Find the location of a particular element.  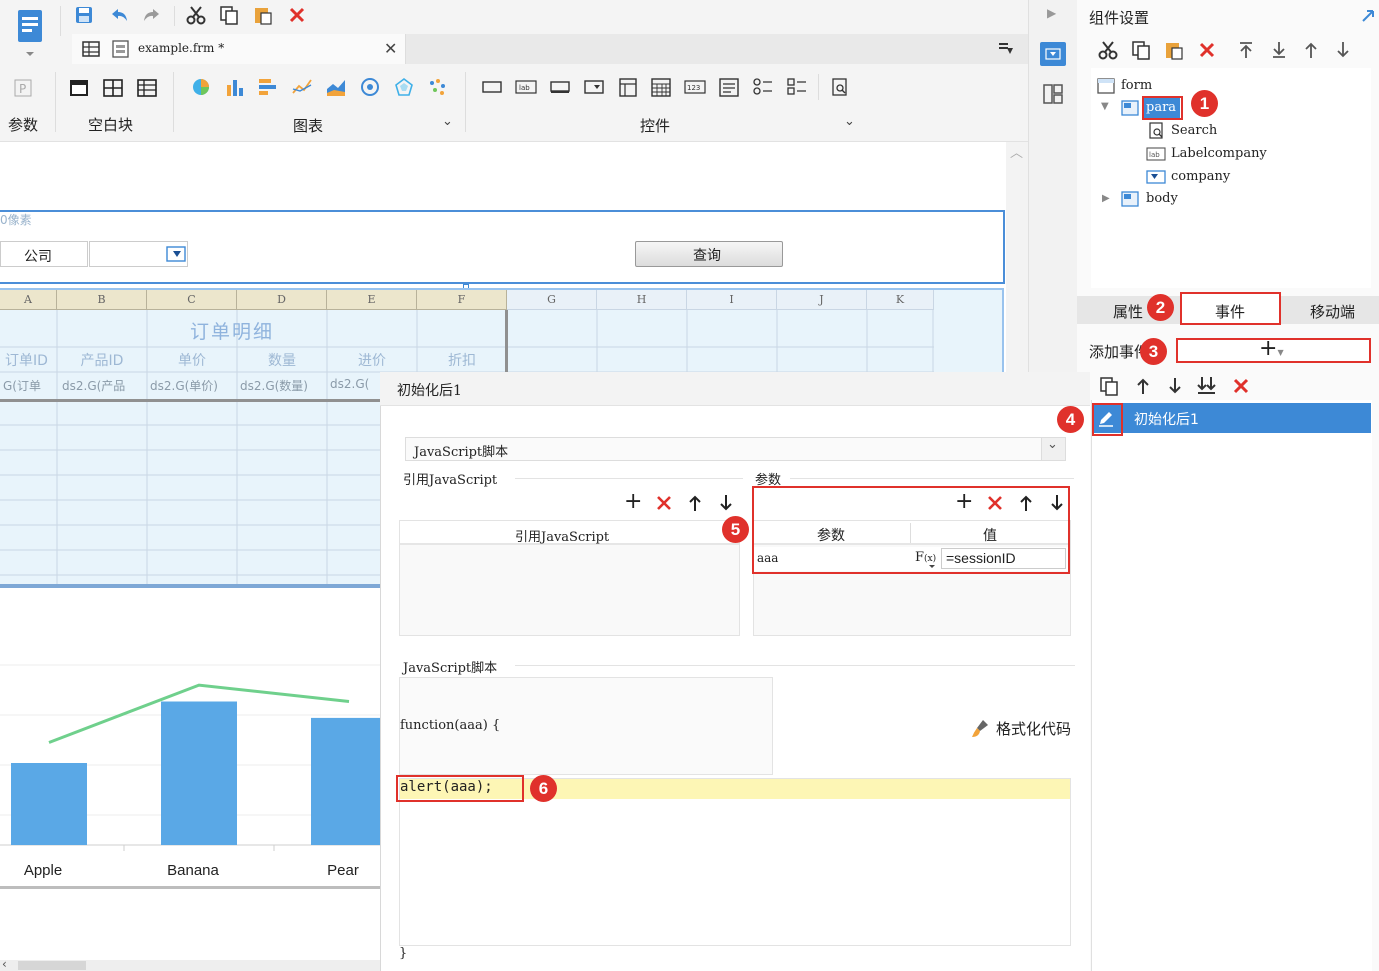

date-widget-icon is located at coordinates (628, 87).